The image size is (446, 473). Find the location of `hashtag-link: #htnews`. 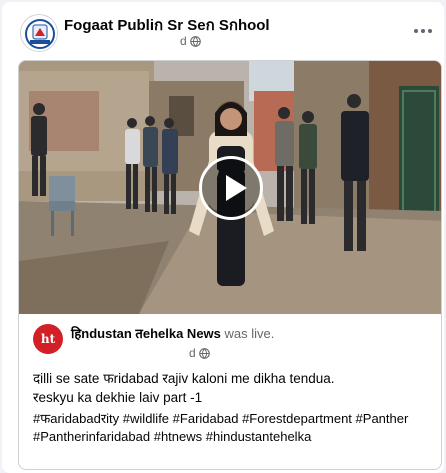

hashtag-link: #htnews is located at coordinates (178, 436).